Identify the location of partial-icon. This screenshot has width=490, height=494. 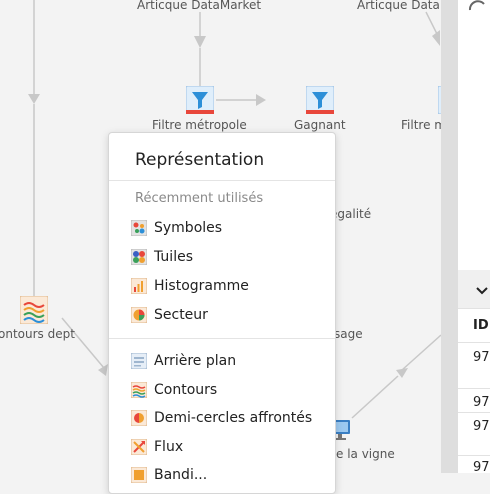
(139, 475).